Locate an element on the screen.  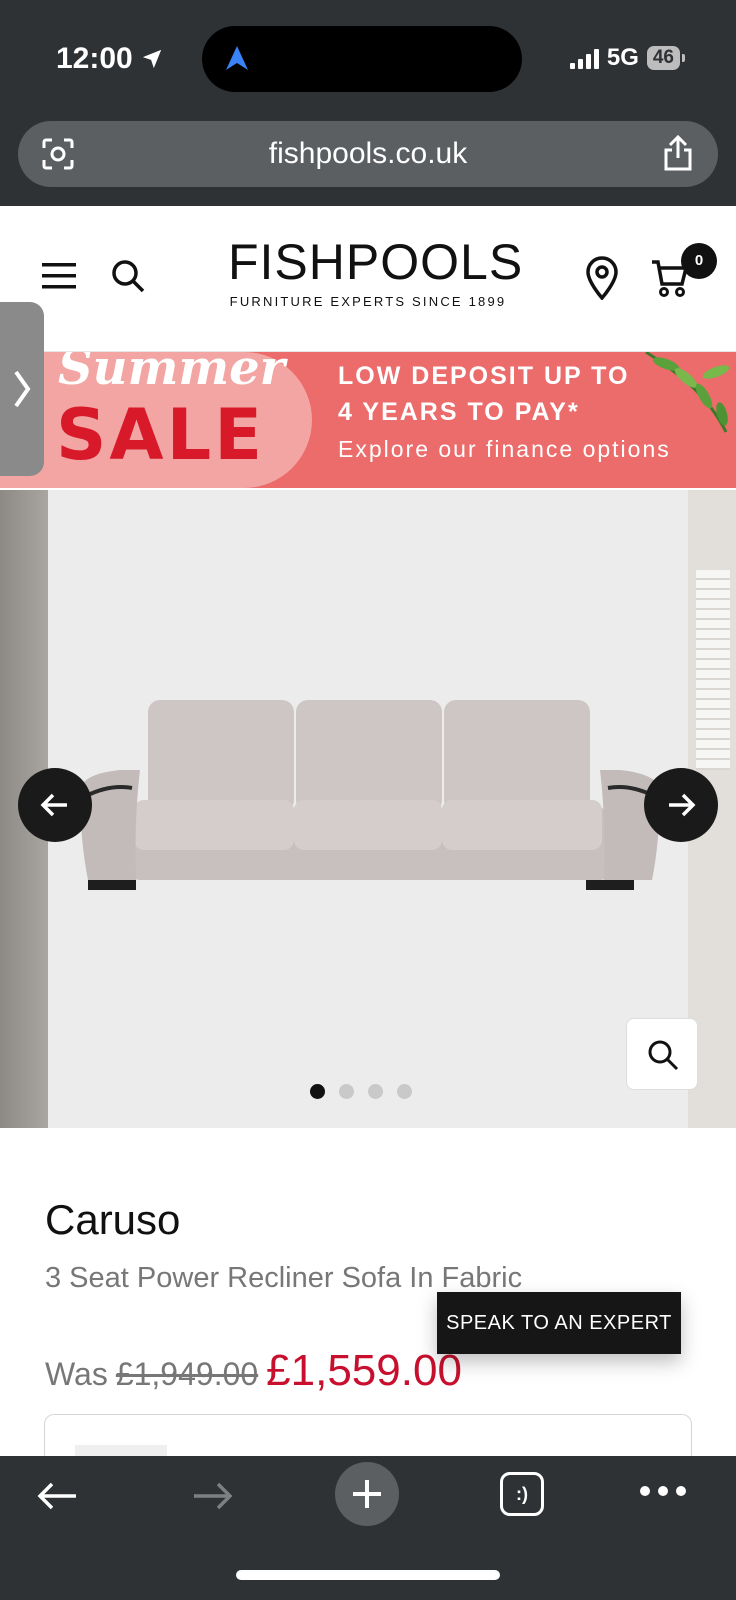
was-price: £1,949.00 is located at coordinates (187, 1374).